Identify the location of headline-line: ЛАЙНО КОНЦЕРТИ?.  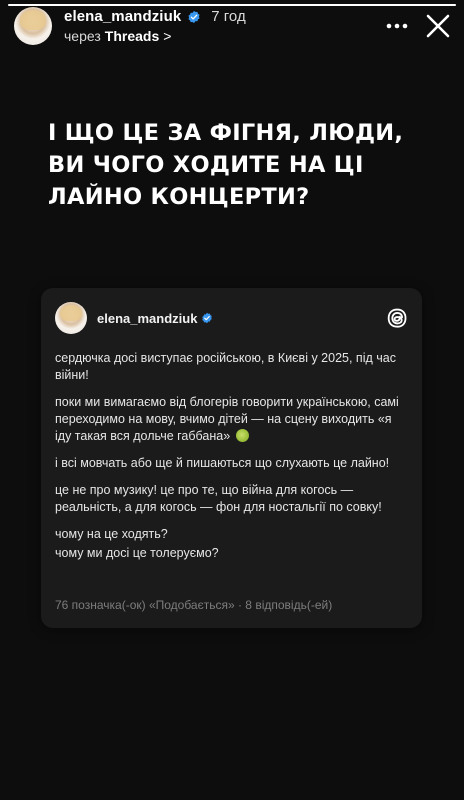
(179, 197).